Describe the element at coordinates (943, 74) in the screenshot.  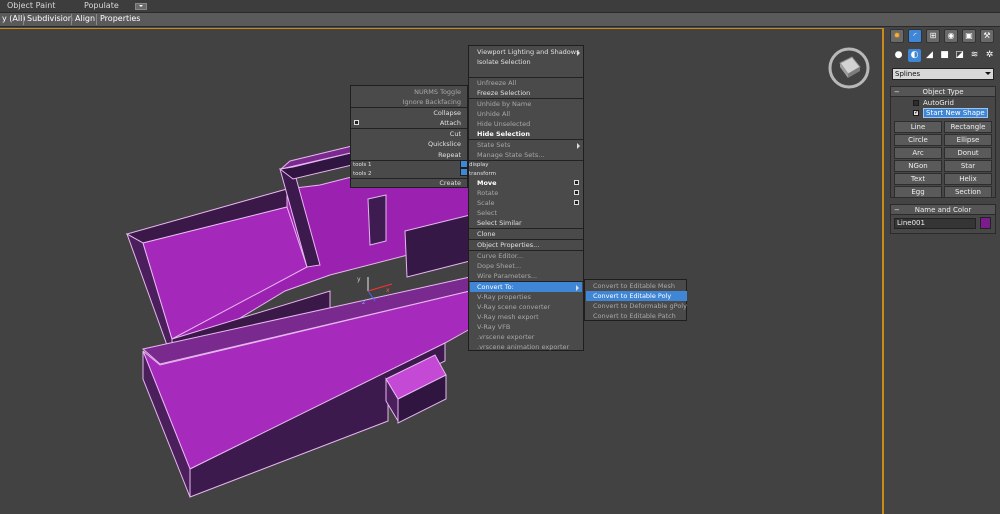
I see `category-dropdown: Splines` at that location.